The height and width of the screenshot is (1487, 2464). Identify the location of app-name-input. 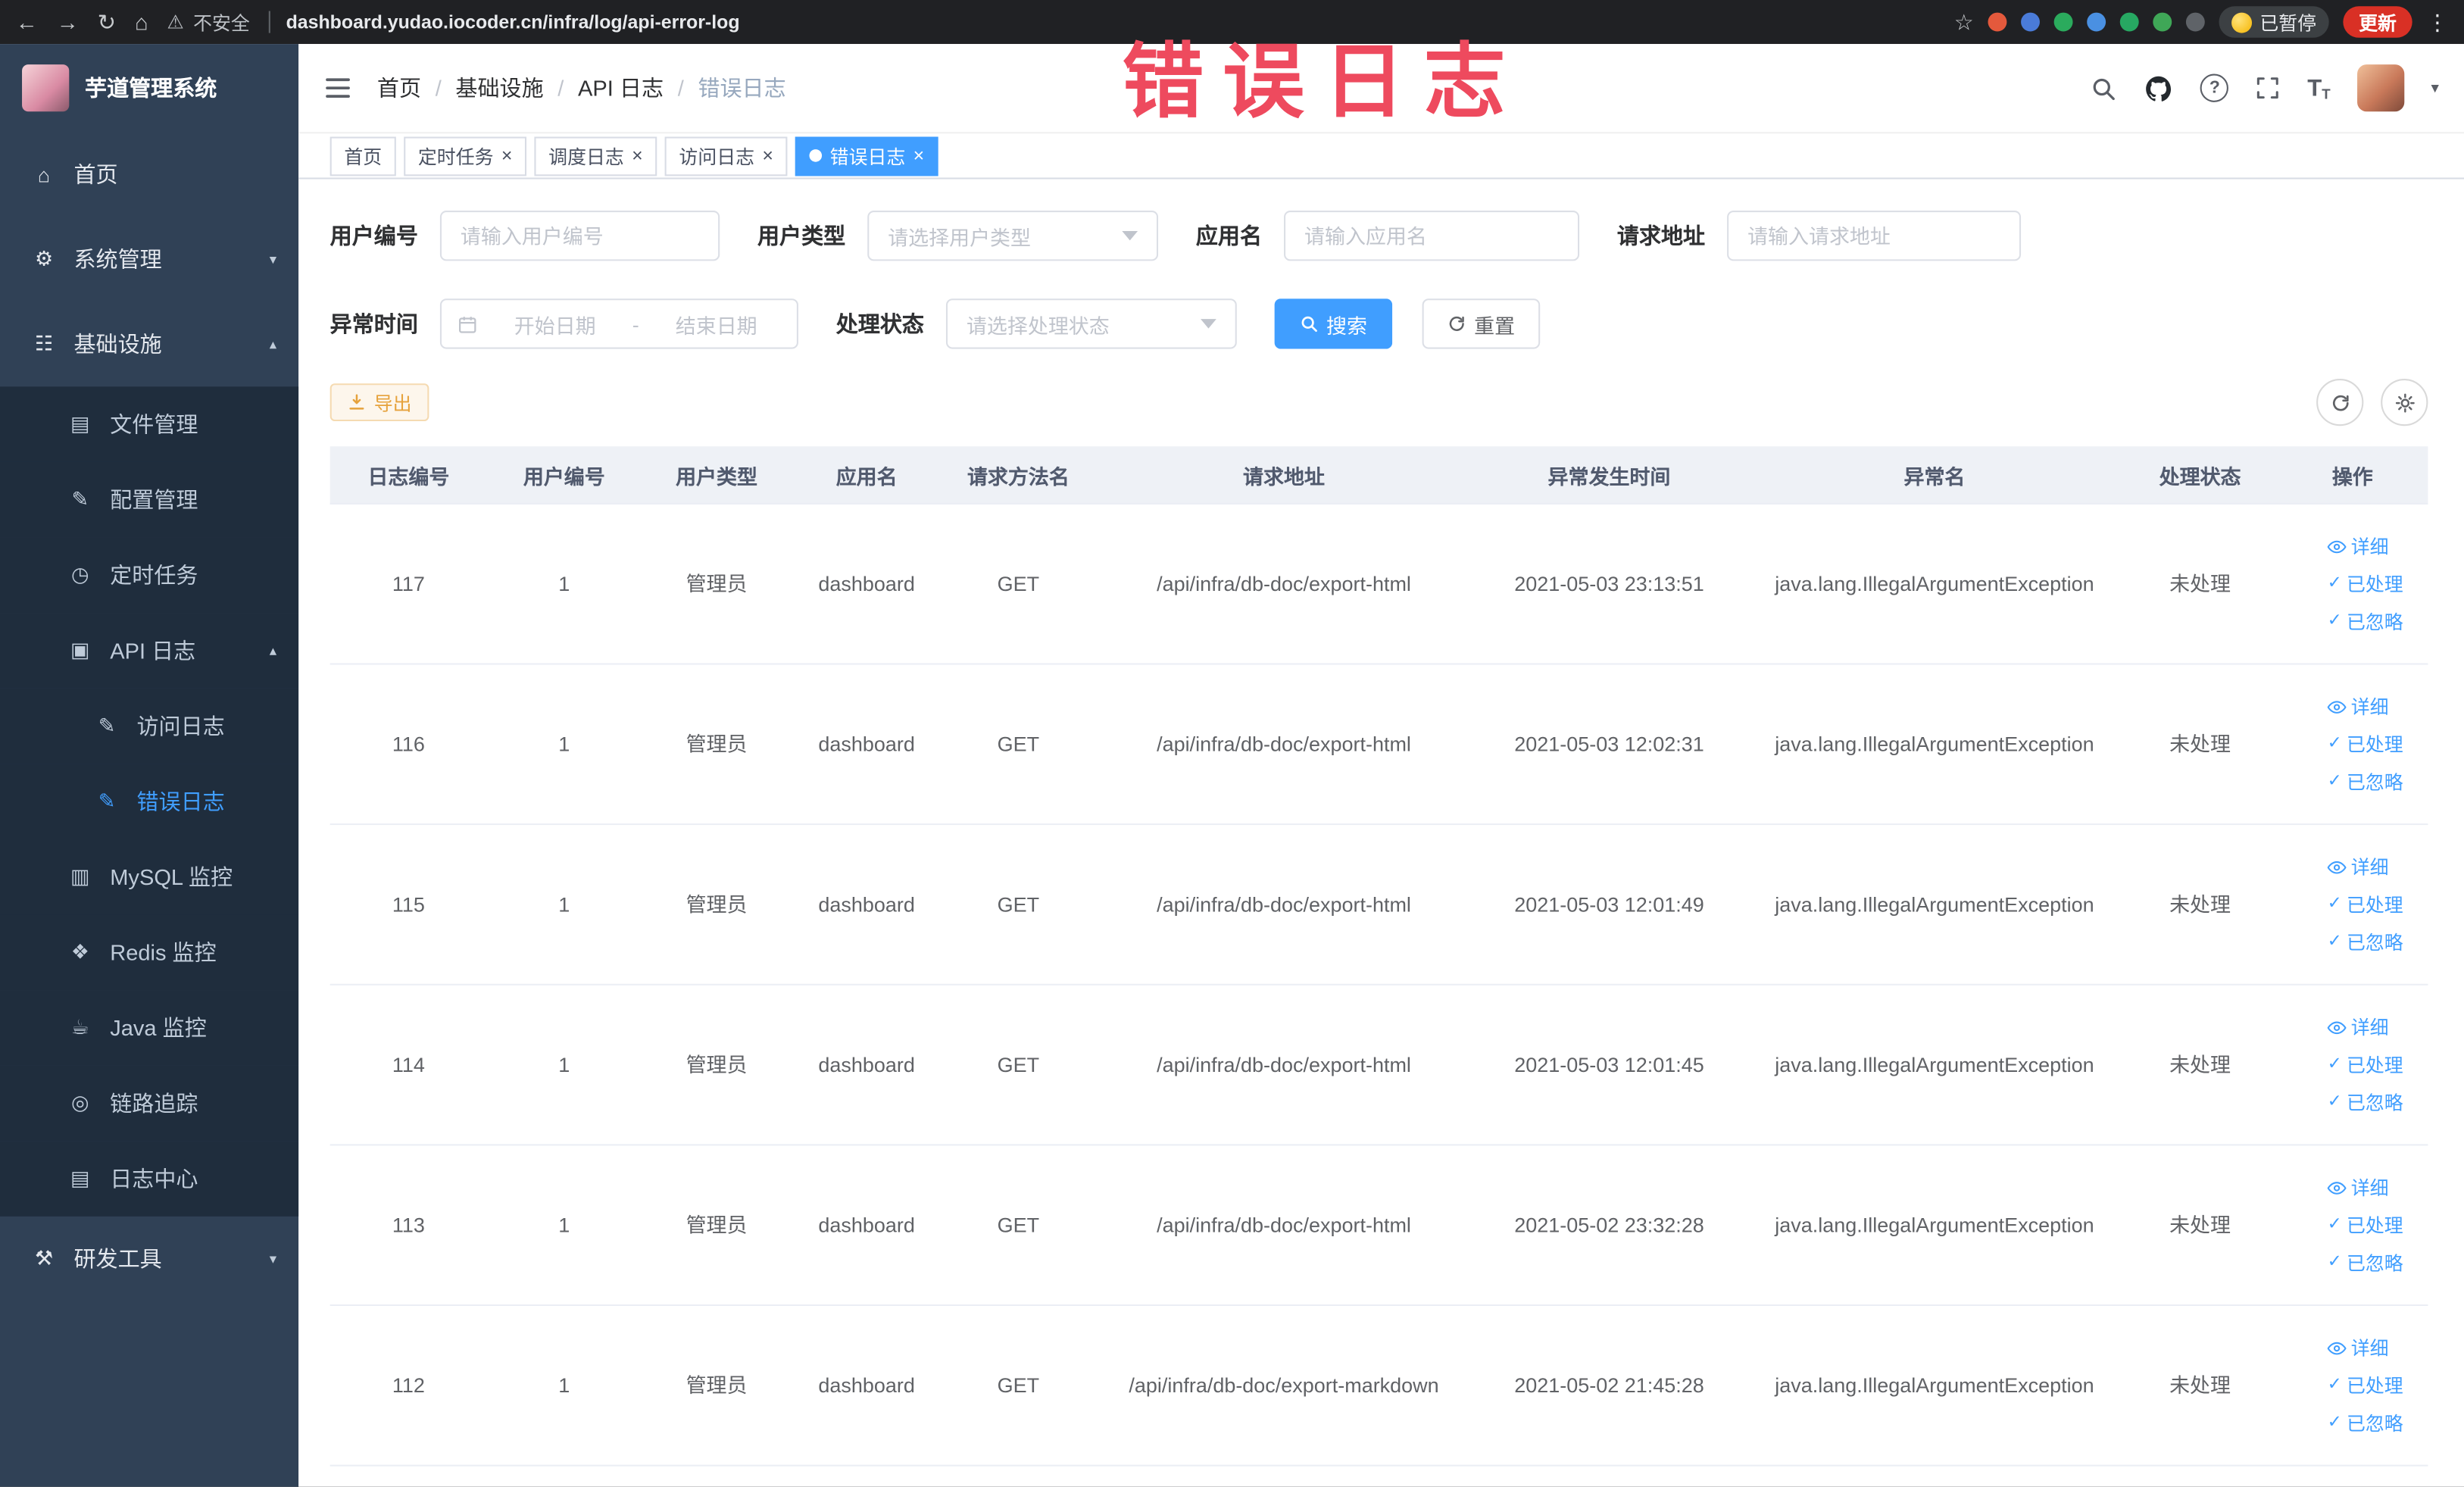
(1432, 236).